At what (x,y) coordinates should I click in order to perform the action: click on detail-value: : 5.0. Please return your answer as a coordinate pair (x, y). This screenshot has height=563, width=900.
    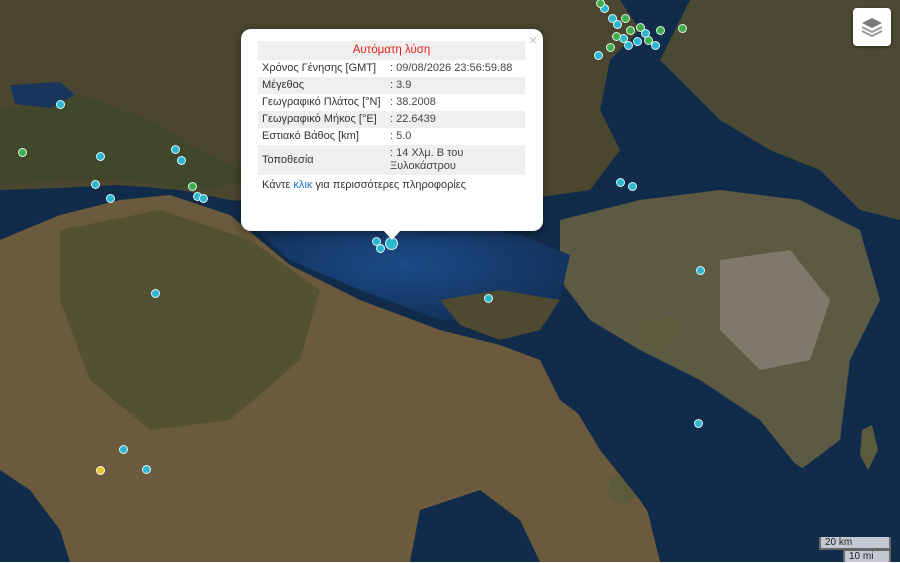
    Looking at the image, I should click on (401, 136).